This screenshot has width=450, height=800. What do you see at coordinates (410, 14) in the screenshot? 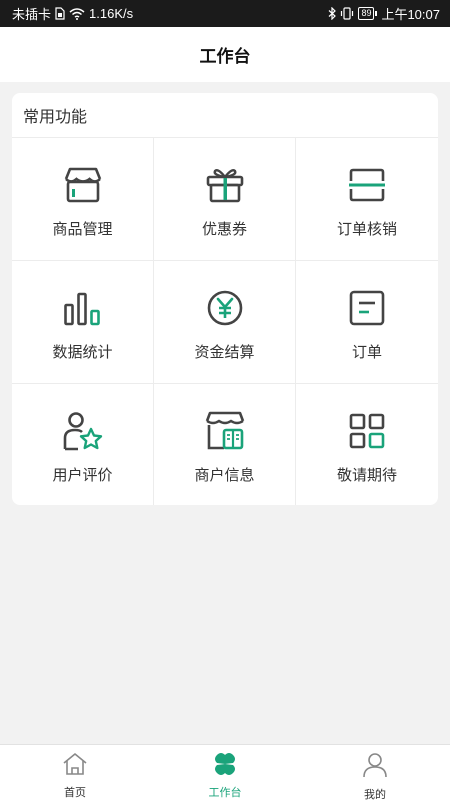
I see `clock: 上午10:07` at bounding box center [410, 14].